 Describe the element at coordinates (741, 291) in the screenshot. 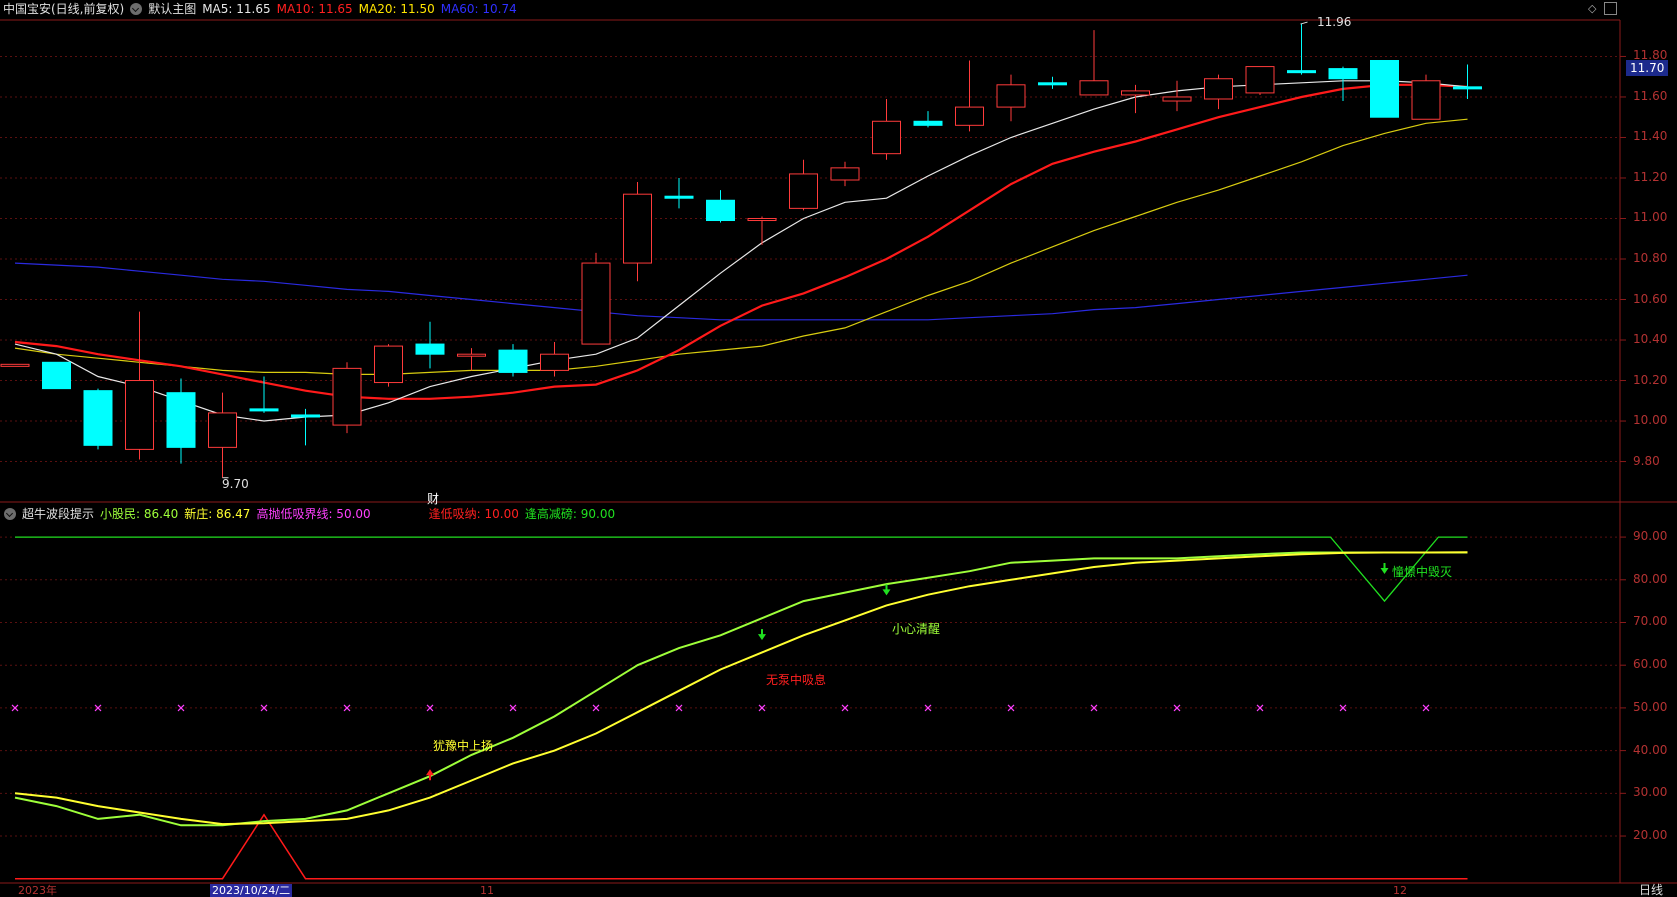

I see `ma60-line` at that location.